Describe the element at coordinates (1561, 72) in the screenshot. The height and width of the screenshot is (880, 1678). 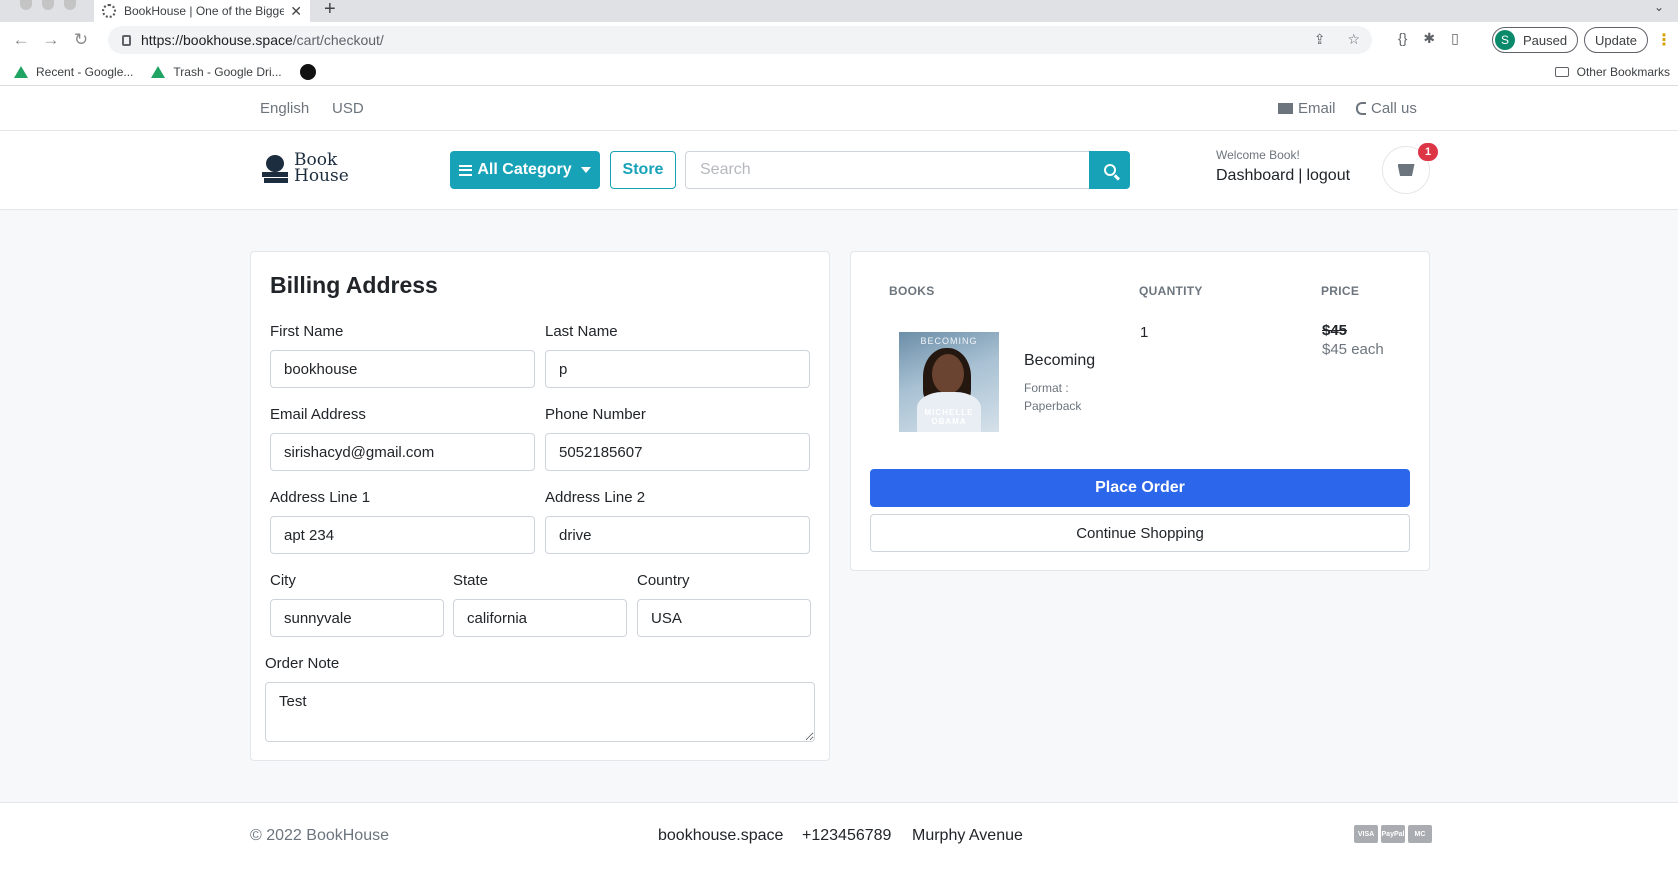
I see `folder-icon` at that location.